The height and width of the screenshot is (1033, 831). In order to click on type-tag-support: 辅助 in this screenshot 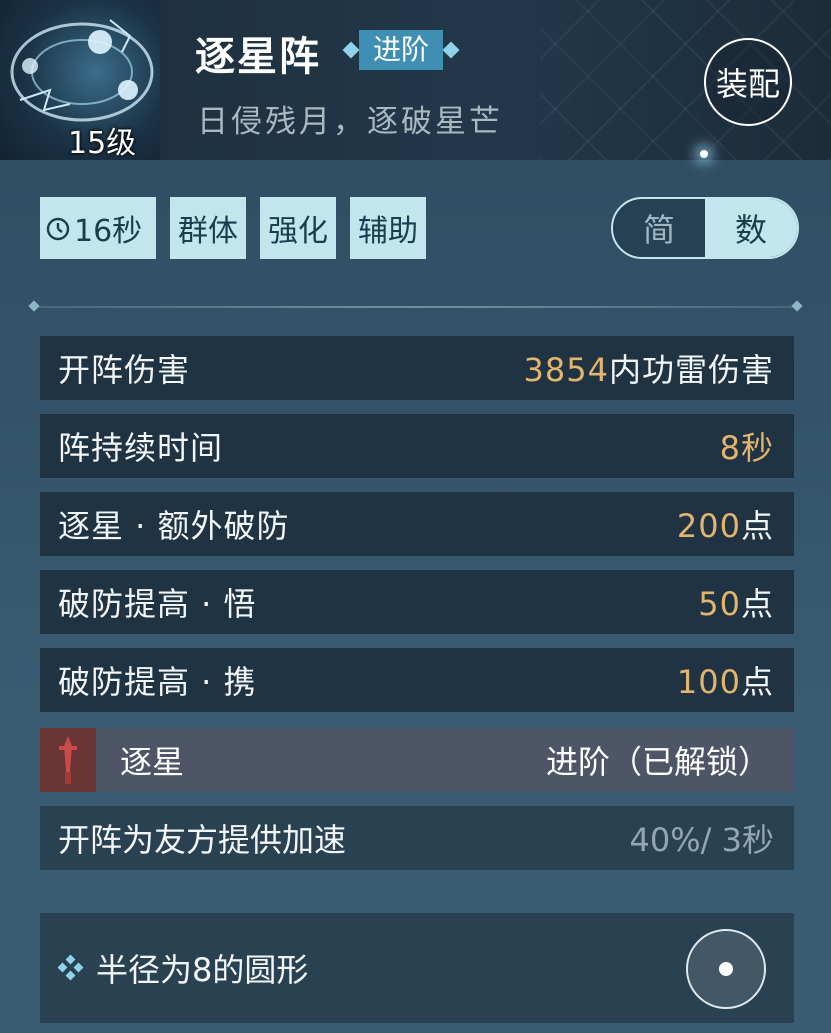, I will do `click(388, 228)`.